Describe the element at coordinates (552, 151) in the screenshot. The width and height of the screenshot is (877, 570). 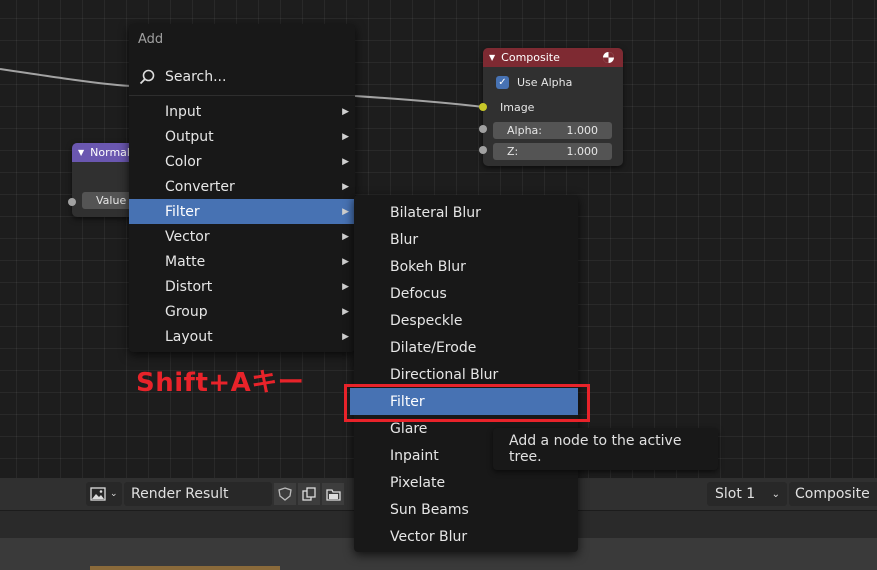
I see `z-field: Z: 1.000` at that location.